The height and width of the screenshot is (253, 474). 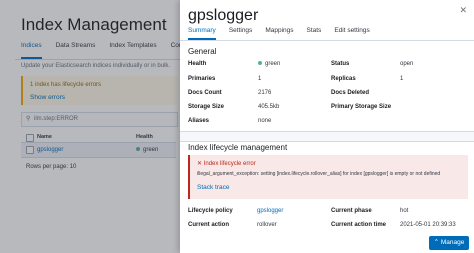 I want to click on flyout-title: gpslogger, so click(x=223, y=15).